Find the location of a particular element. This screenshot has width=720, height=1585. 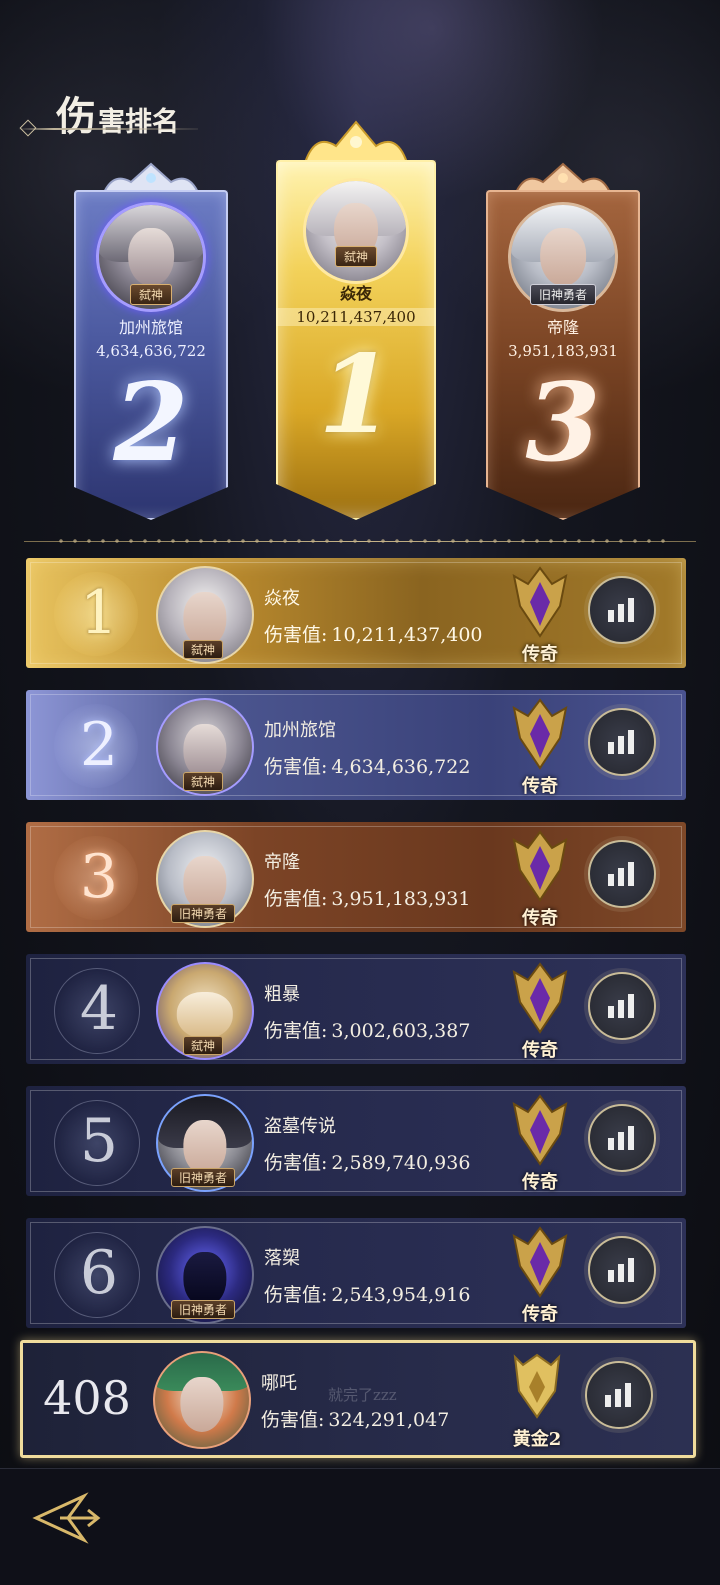

gold-tier-icon is located at coordinates (537, 1386).